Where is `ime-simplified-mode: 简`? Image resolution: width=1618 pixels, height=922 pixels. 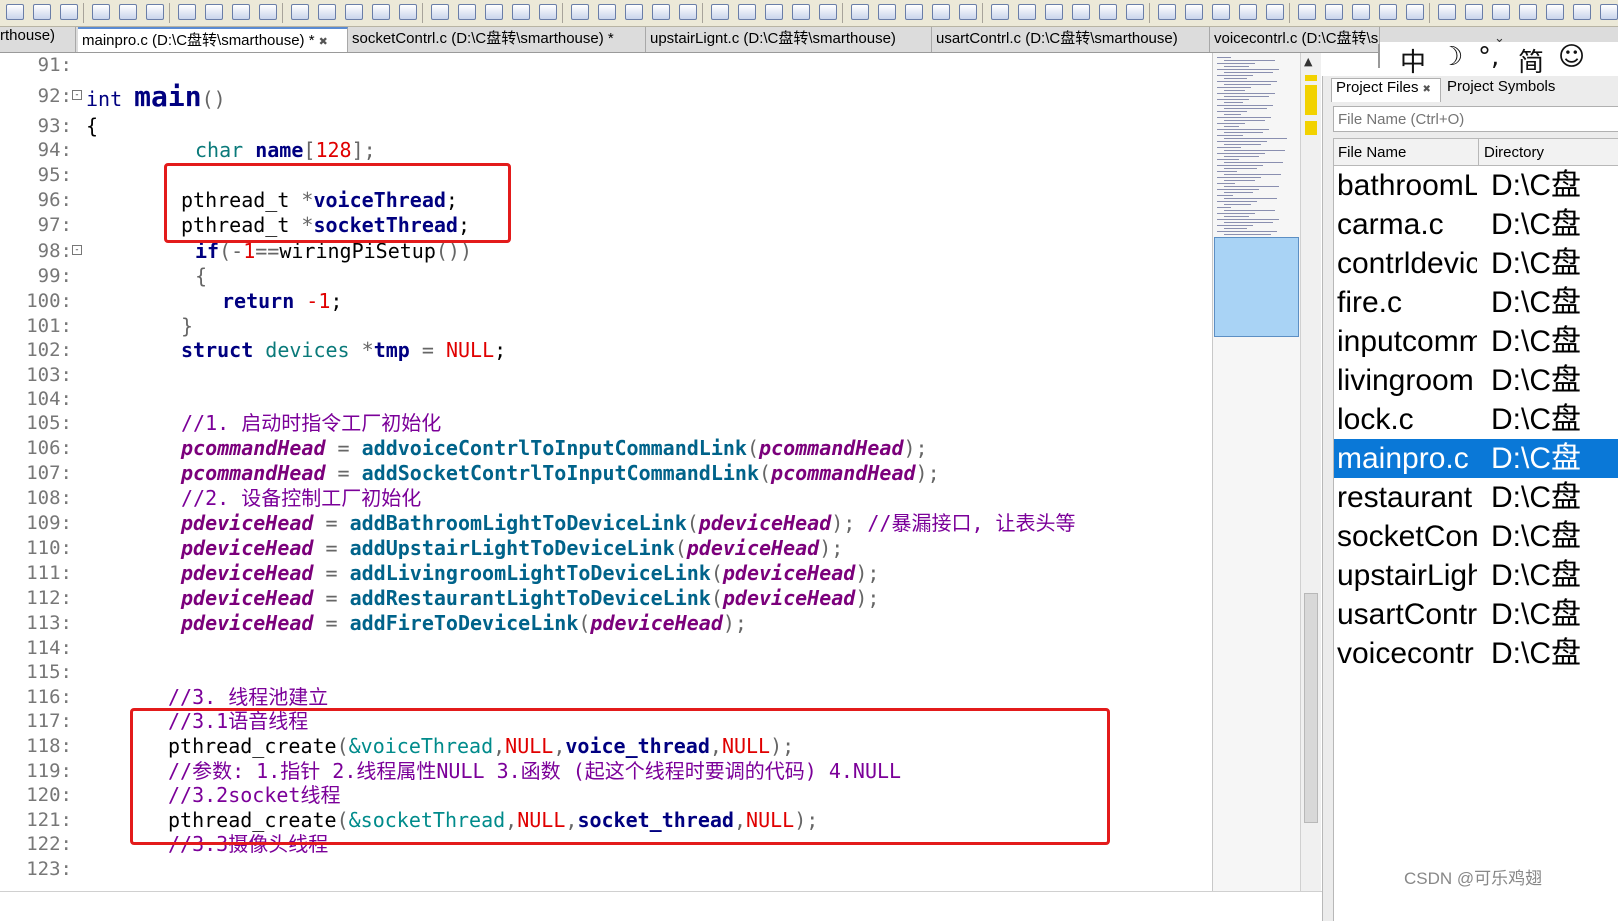
ime-simplified-mode: 简 is located at coordinates (1531, 60).